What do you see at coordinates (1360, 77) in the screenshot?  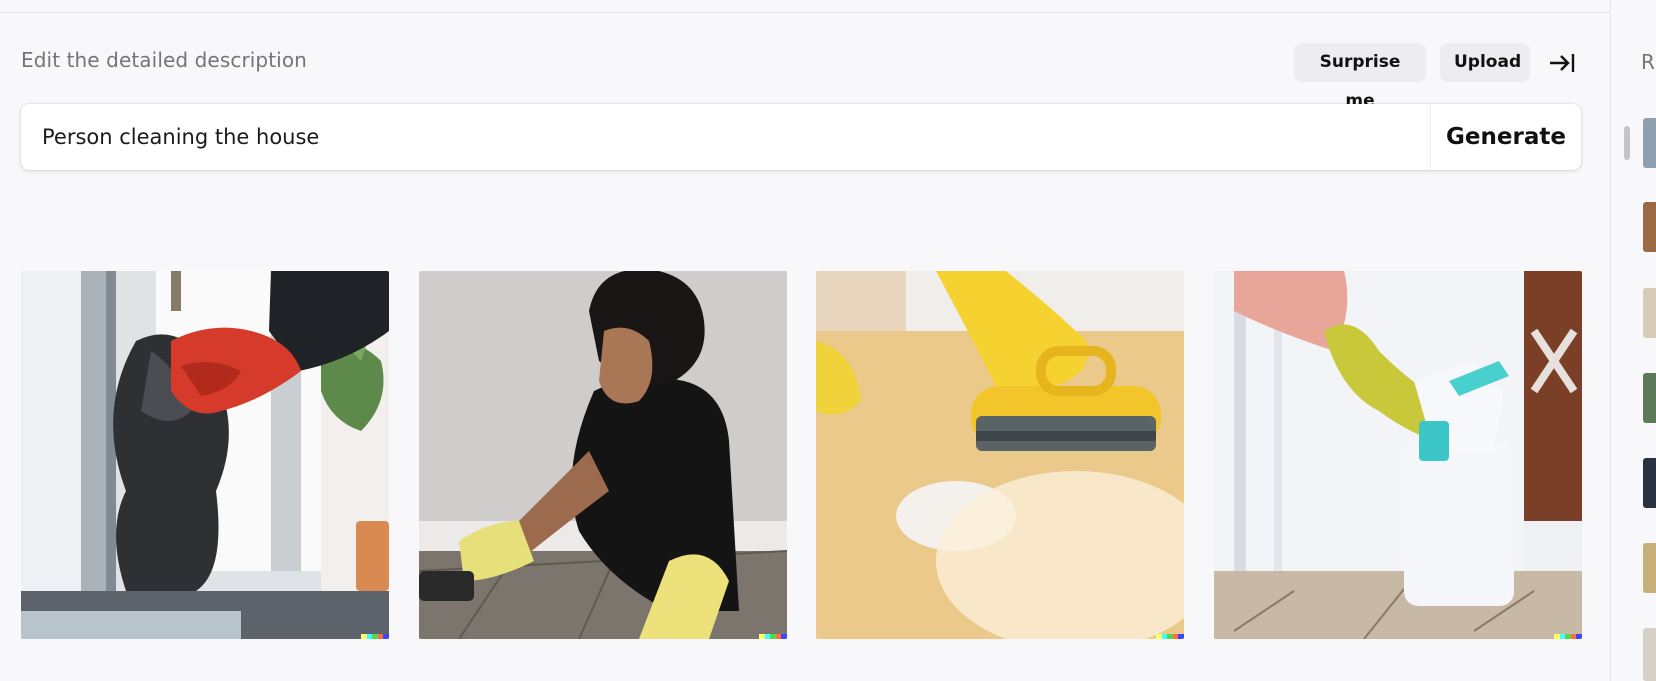 I see `surprise-me-button: Surprise me` at bounding box center [1360, 77].